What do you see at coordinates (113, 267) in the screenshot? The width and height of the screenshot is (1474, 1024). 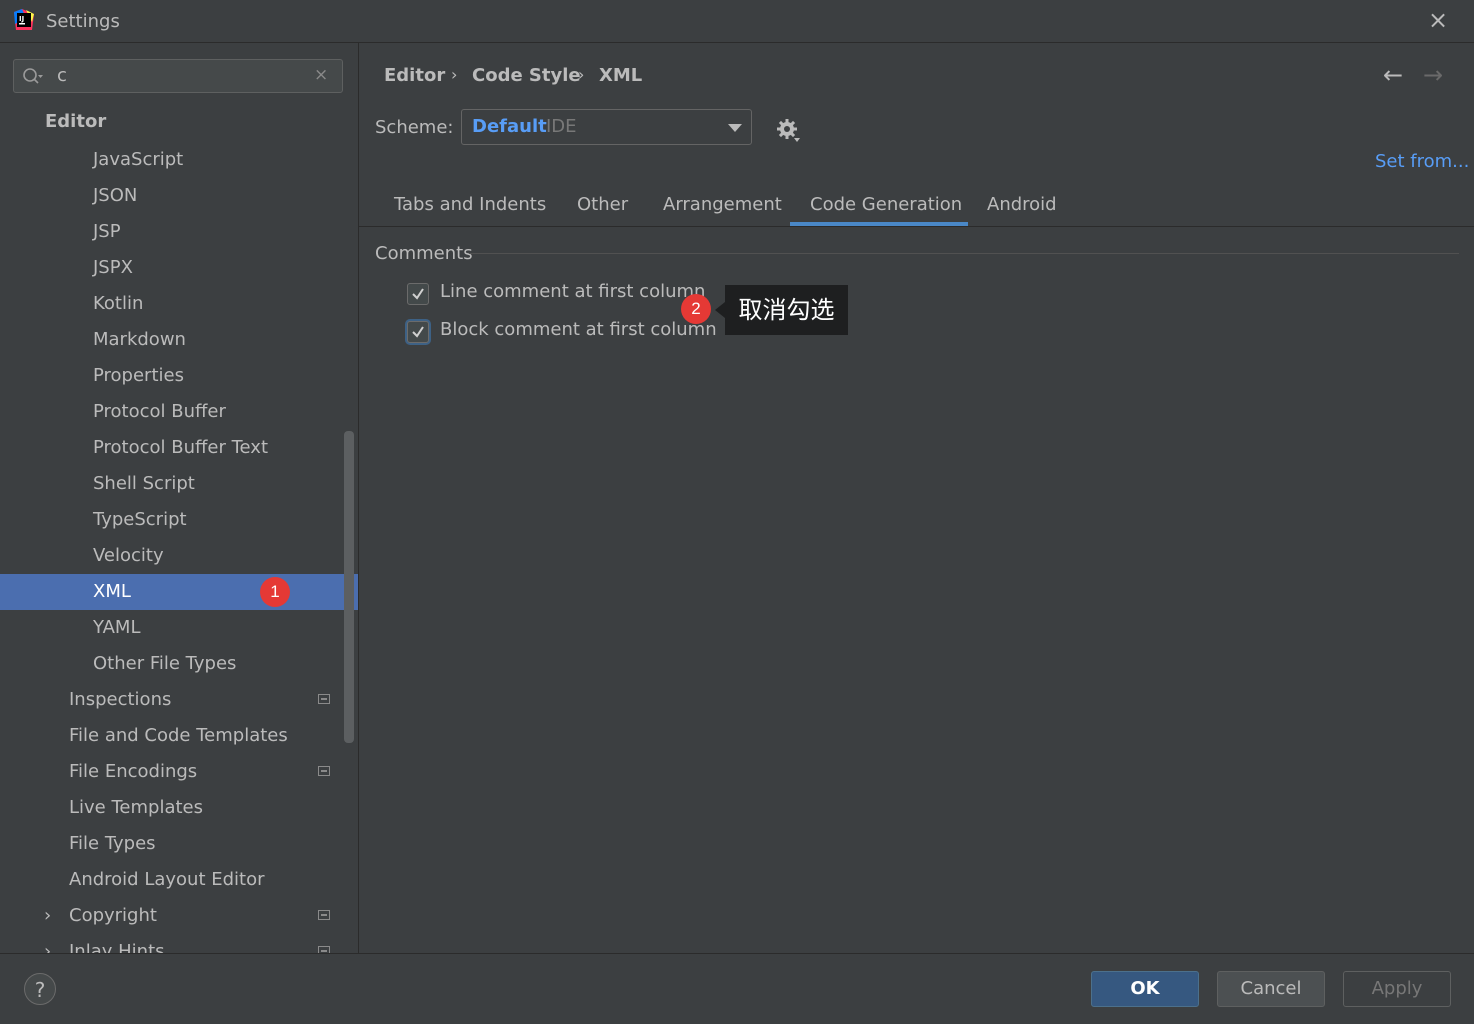 I see `tree-item-label: JSPX` at bounding box center [113, 267].